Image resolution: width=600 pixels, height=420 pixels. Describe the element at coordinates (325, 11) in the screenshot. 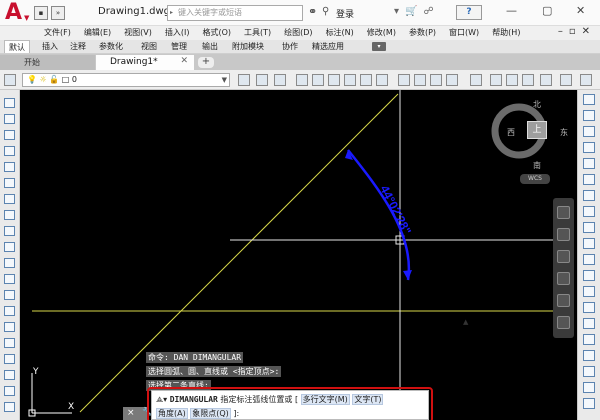

I see `user-icon: ⚲` at that location.